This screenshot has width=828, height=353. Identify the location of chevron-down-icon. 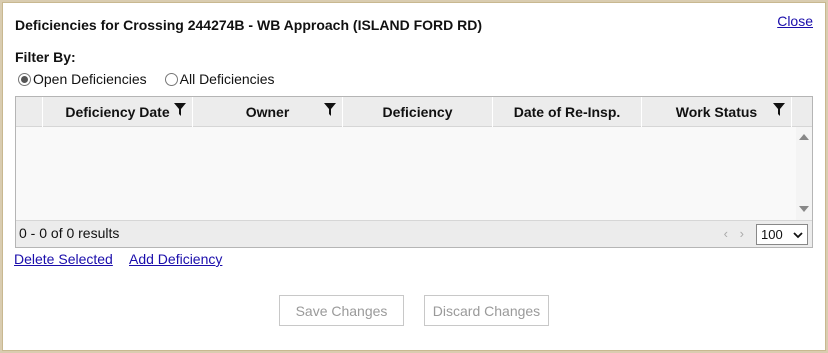
(798, 235).